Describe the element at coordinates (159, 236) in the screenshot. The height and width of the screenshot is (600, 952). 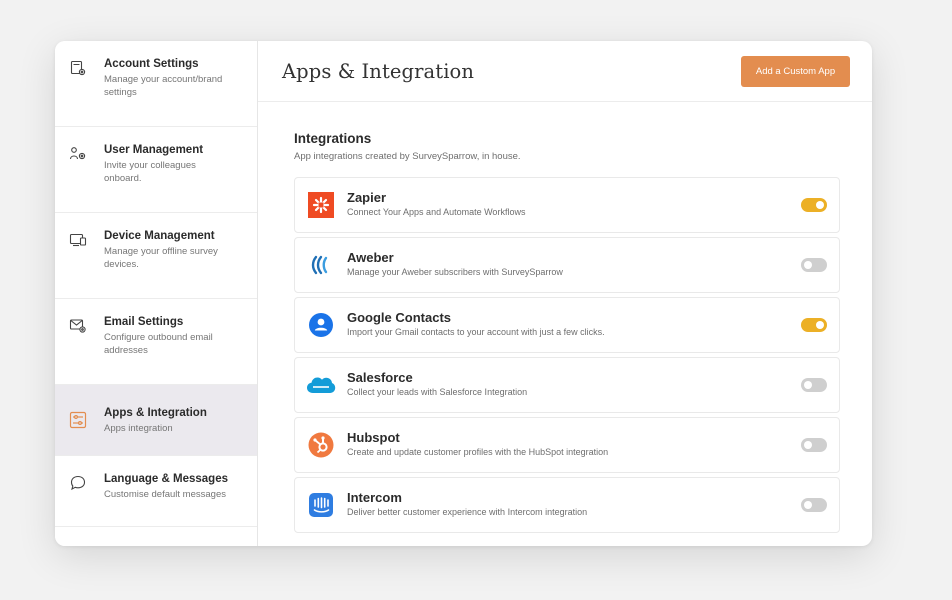
I see `sidebar-item-title: Device Management` at that location.